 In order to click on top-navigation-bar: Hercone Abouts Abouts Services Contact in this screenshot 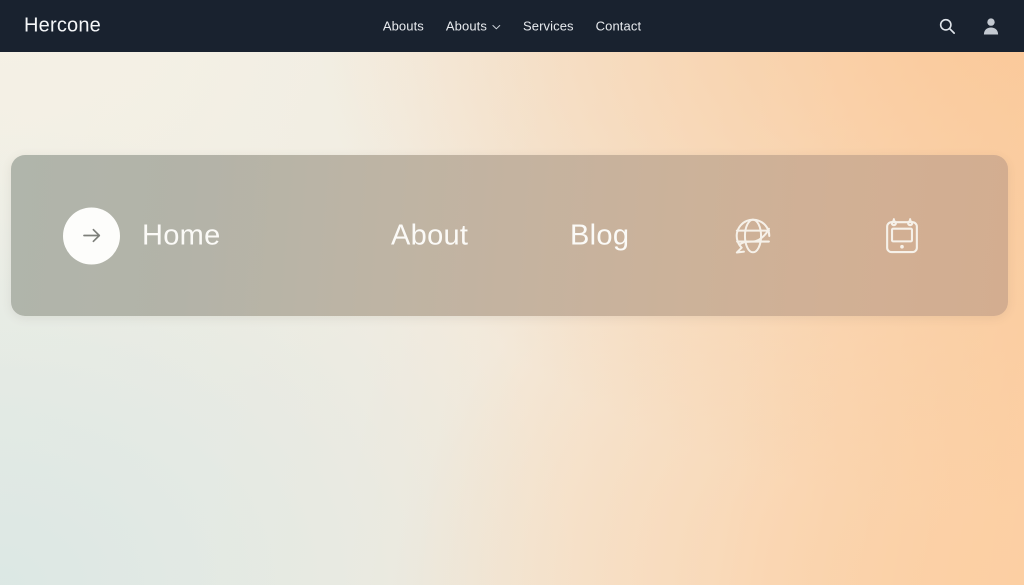, I will do `click(512, 26)`.